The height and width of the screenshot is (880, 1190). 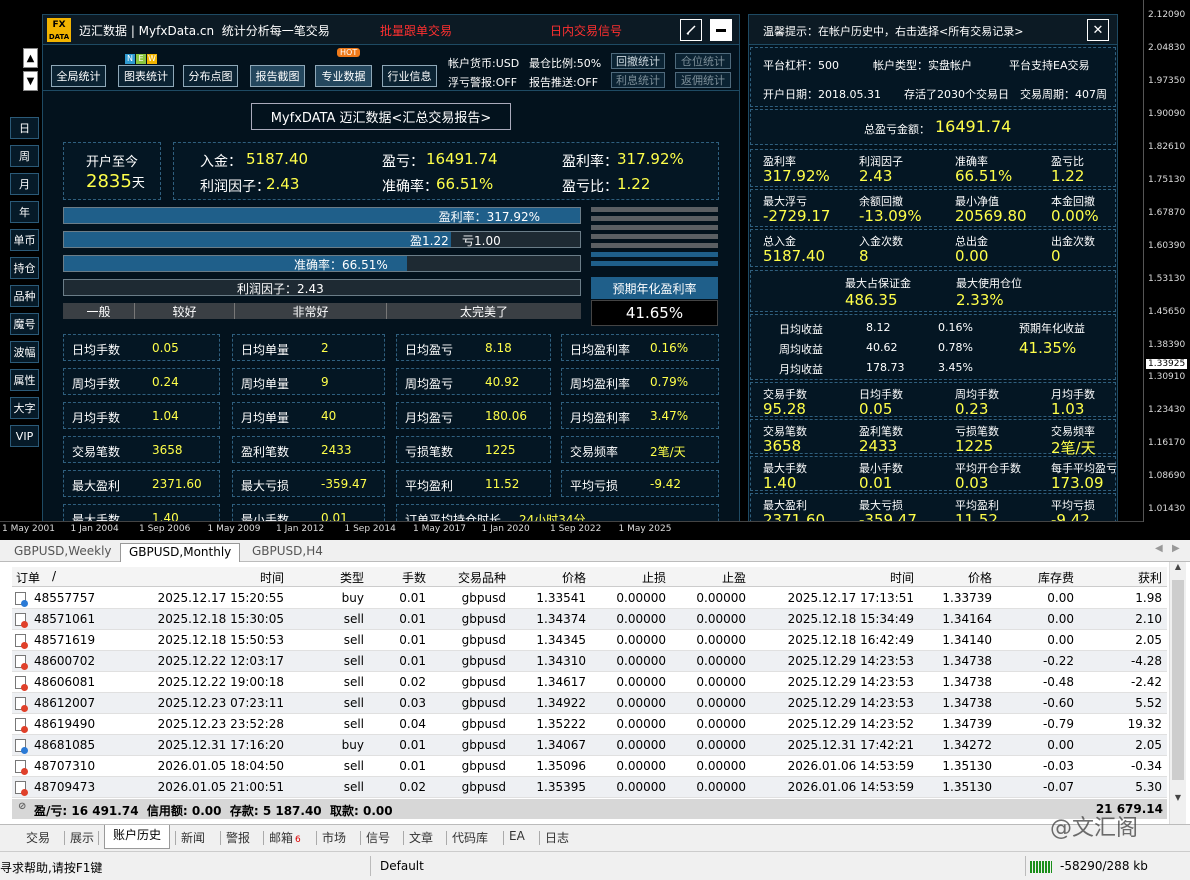 I want to click on tab-gbpusd-weekly: GBPUSD,Weekly, so click(x=63, y=552).